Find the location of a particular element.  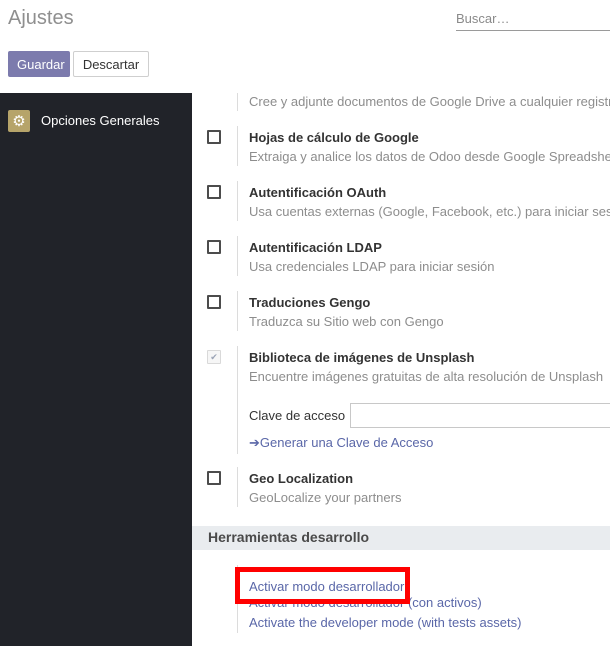

arrow-right-icon: ➔ is located at coordinates (254, 442).